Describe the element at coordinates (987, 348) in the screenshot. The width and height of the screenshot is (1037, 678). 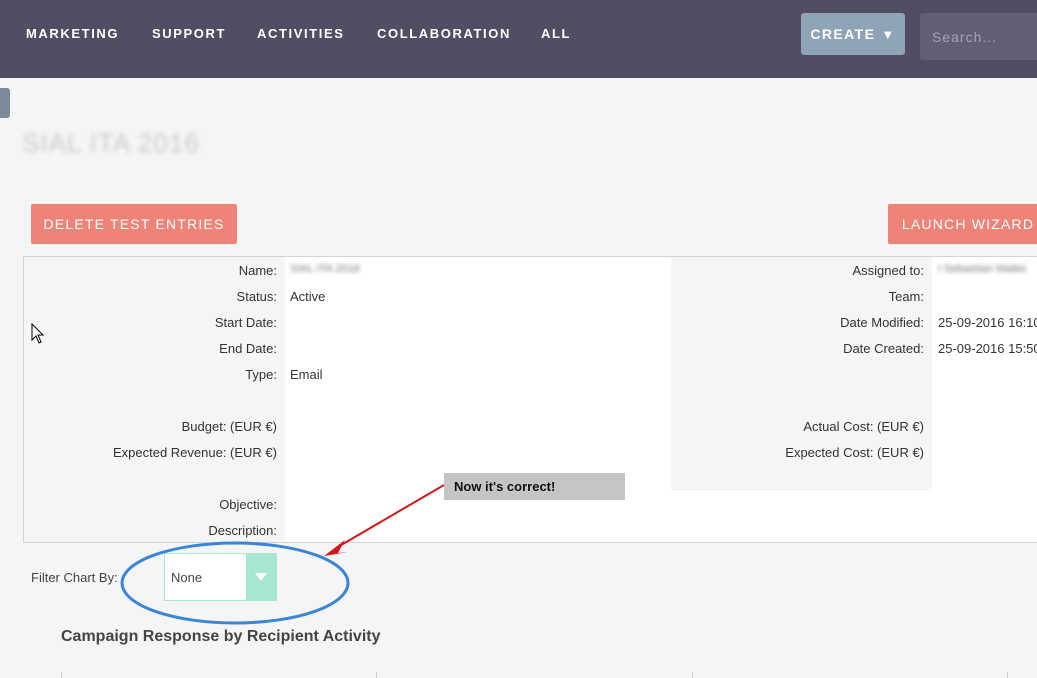
I see `date-created-value: 25-09-2016 15:50` at that location.